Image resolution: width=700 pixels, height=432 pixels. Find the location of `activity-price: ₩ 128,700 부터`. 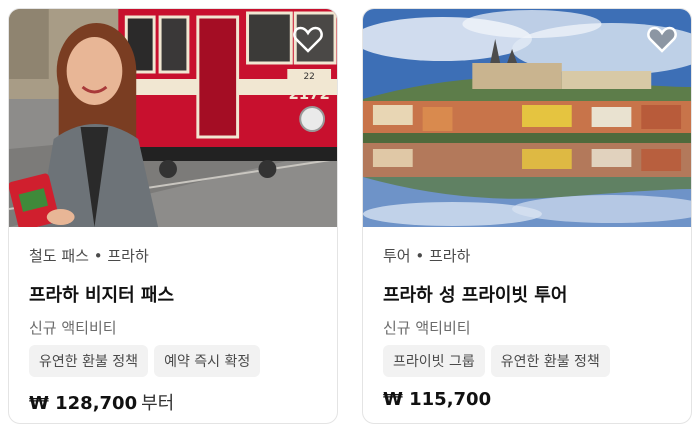

activity-price: ₩ 128,700 부터 is located at coordinates (101, 402).